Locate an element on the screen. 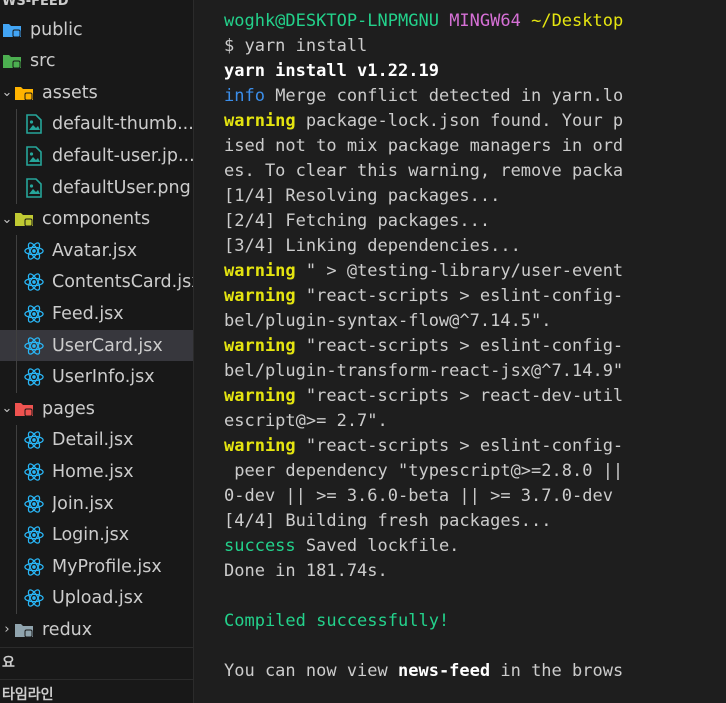 This screenshot has height=703, width=726. tree-file-upload-jsx: Upload.jsx is located at coordinates (96, 598).